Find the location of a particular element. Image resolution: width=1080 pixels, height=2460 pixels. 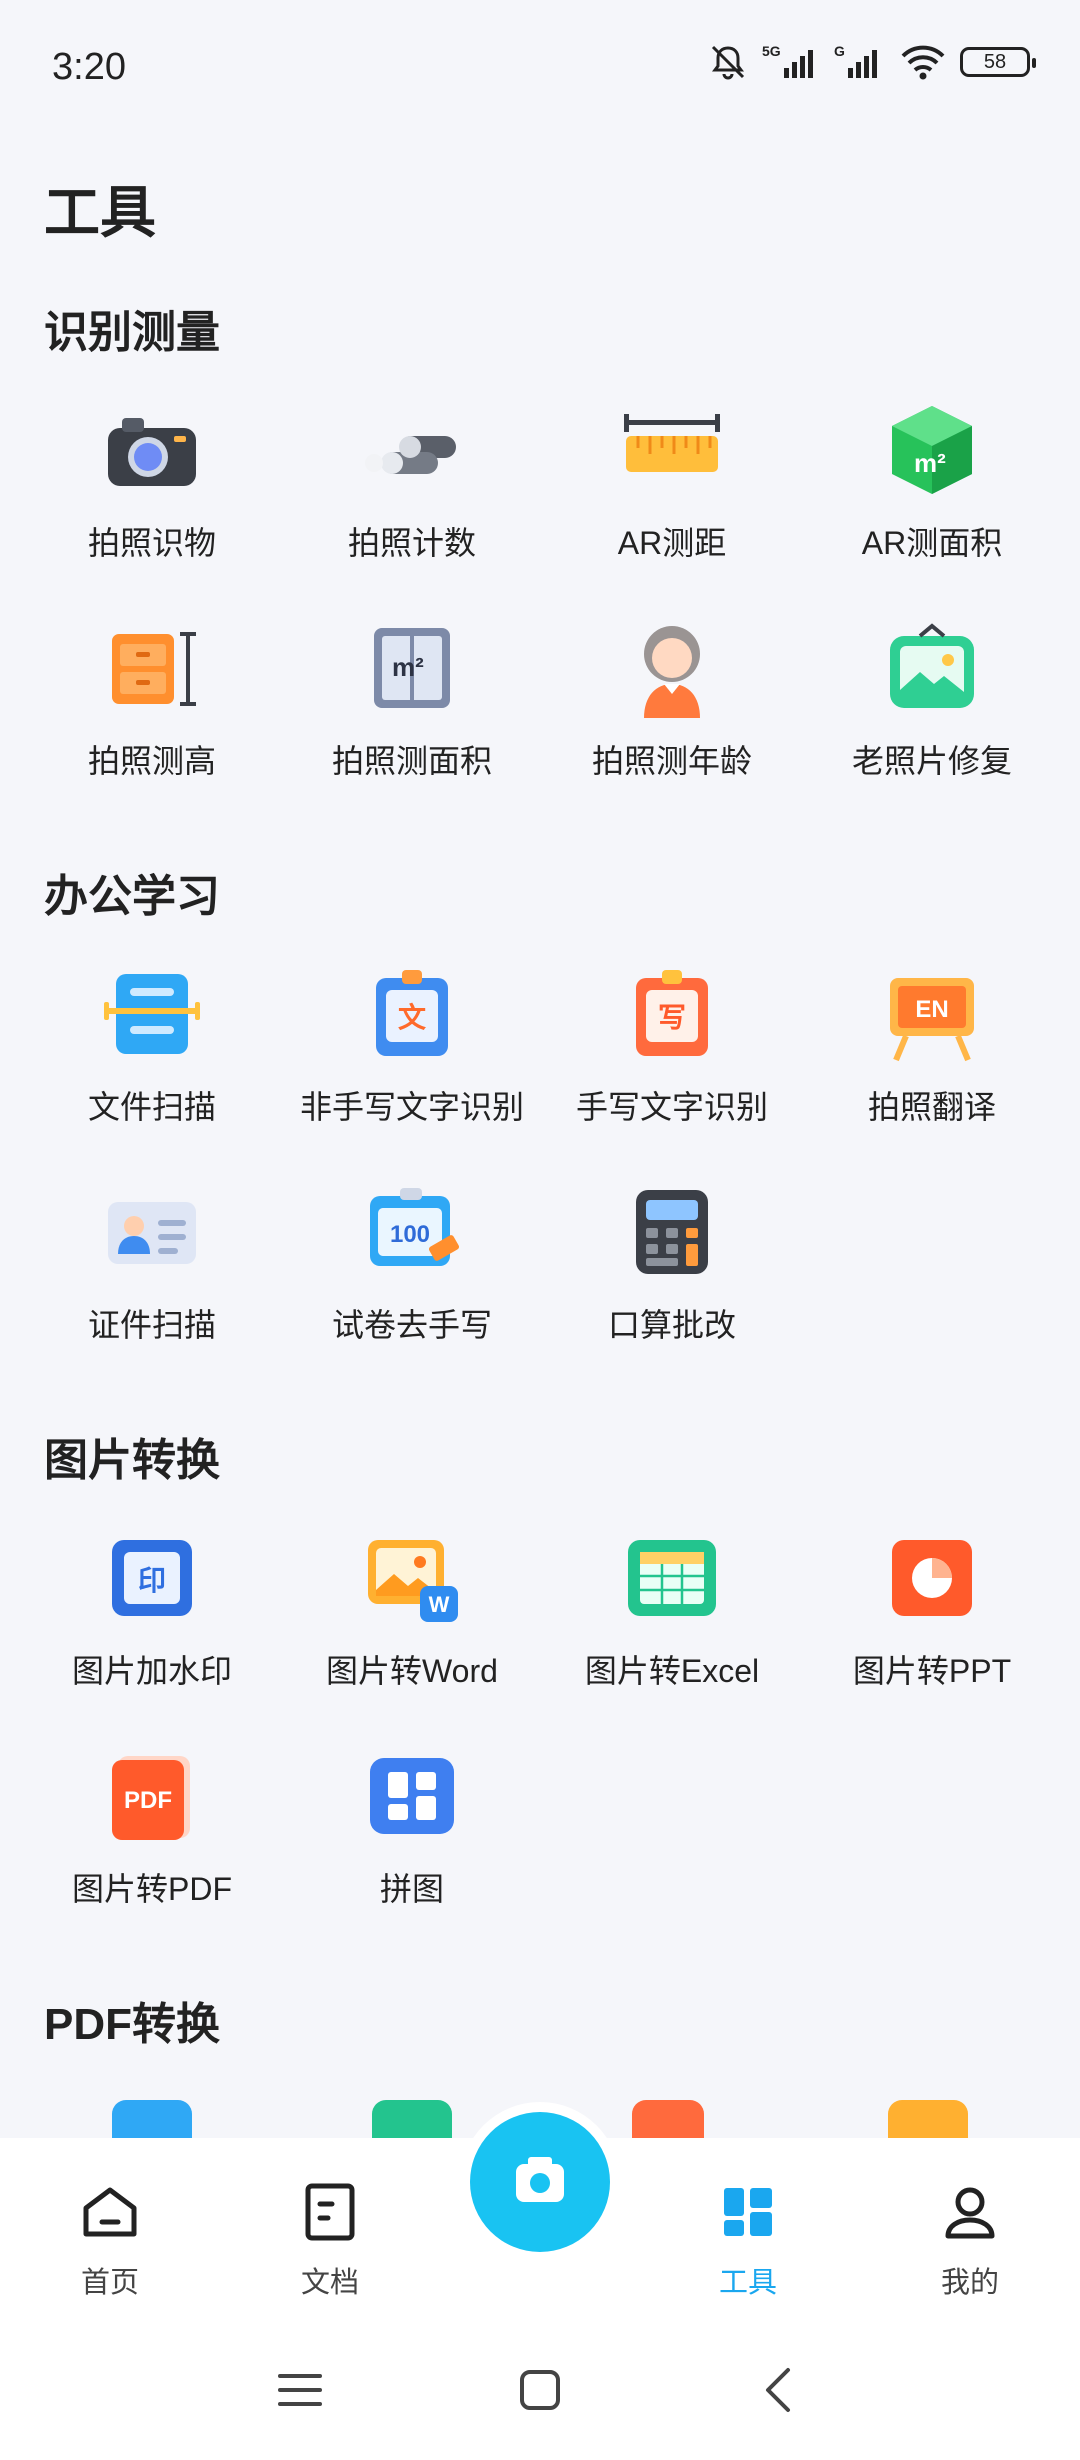

nav-profile: 我的 is located at coordinates (970, 2240).